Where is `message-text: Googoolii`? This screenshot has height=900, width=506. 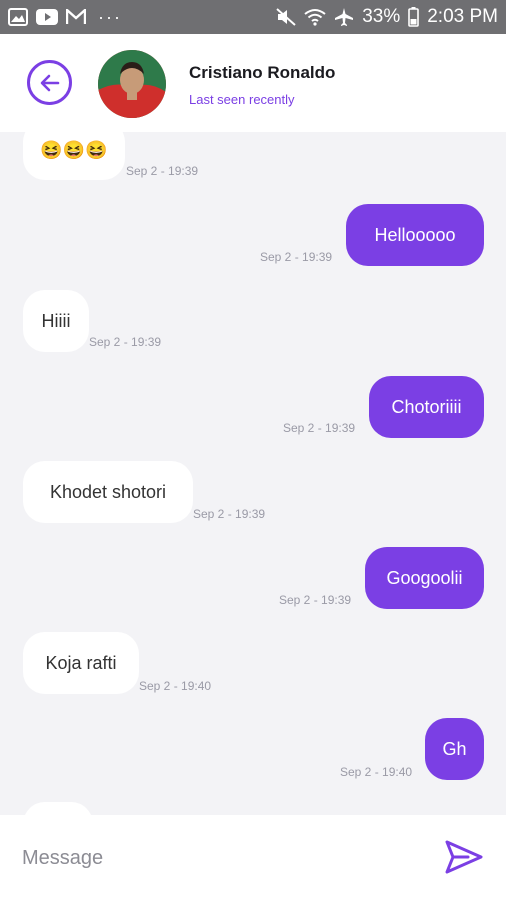 message-text: Googoolii is located at coordinates (424, 577).